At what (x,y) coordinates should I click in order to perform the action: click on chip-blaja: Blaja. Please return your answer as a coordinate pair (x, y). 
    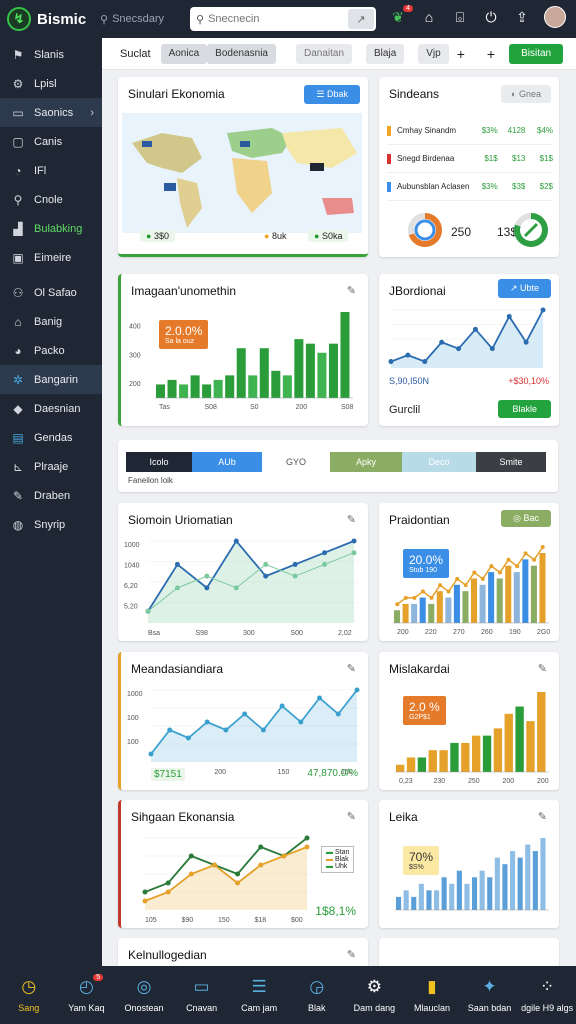
    Looking at the image, I should click on (385, 53).